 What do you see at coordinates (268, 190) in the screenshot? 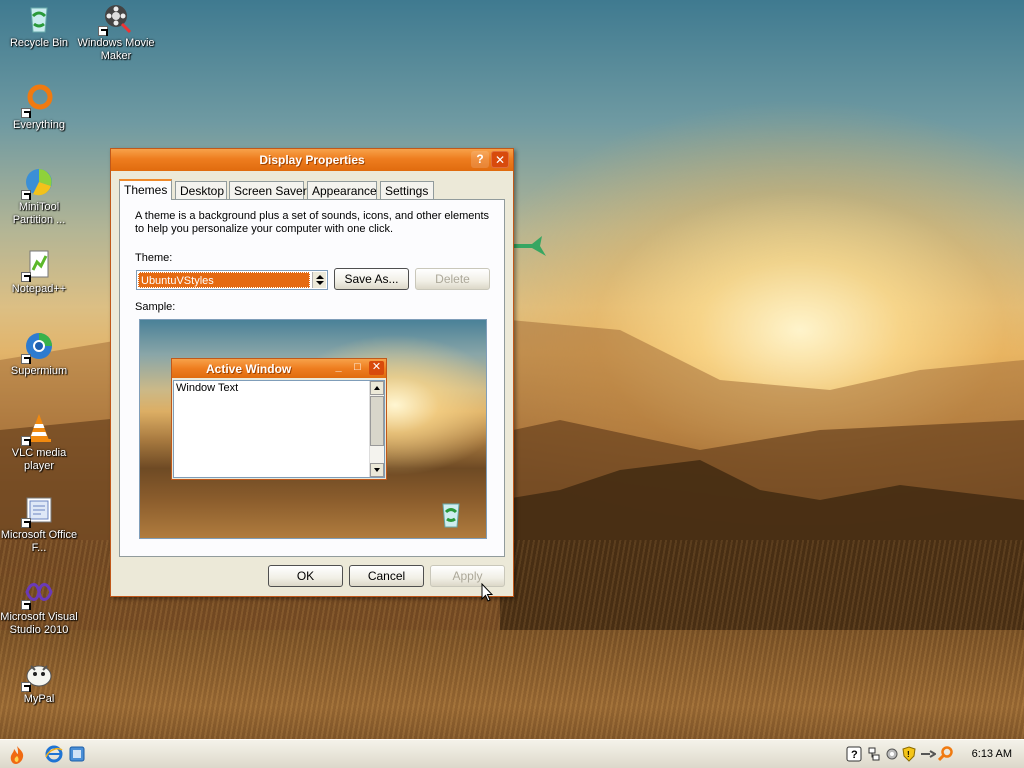
I see `tab-screen-saver: Screen Saver` at bounding box center [268, 190].